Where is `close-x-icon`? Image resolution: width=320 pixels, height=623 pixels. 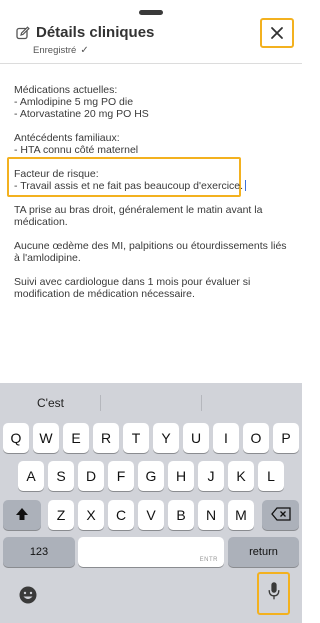 close-x-icon is located at coordinates (277, 33).